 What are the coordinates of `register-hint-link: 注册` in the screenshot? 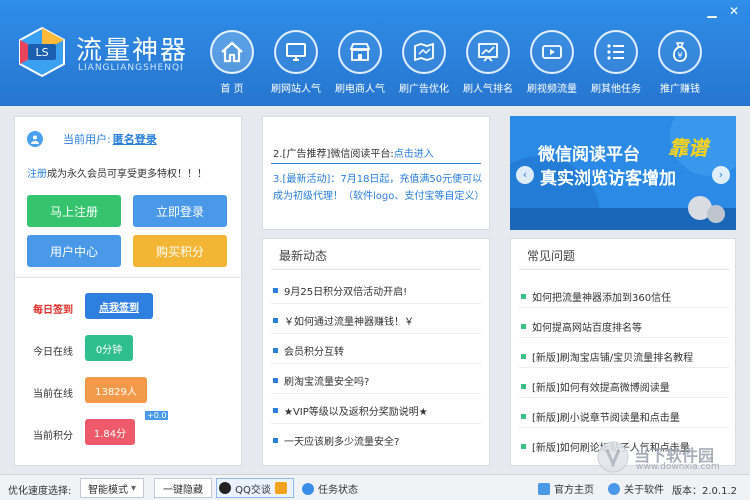 It's located at (37, 174).